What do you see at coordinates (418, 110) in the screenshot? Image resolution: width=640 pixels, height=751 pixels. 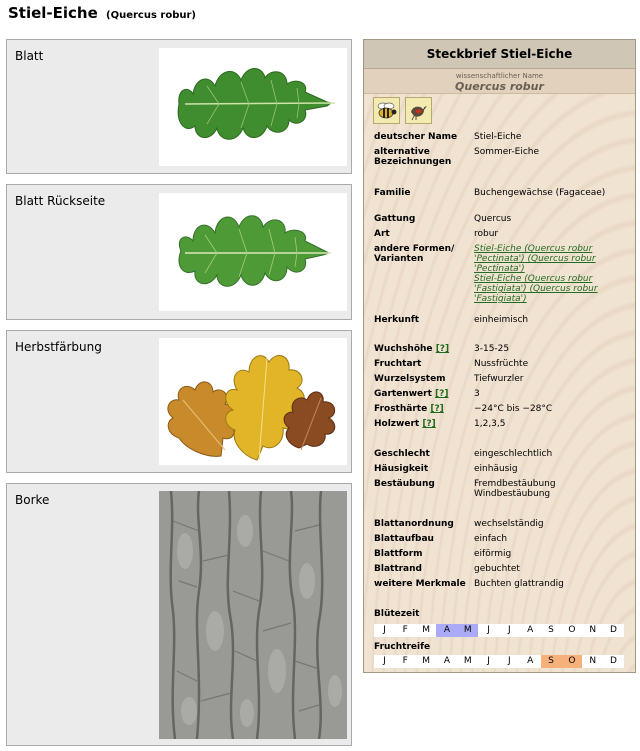 I see `bird-icon` at bounding box center [418, 110].